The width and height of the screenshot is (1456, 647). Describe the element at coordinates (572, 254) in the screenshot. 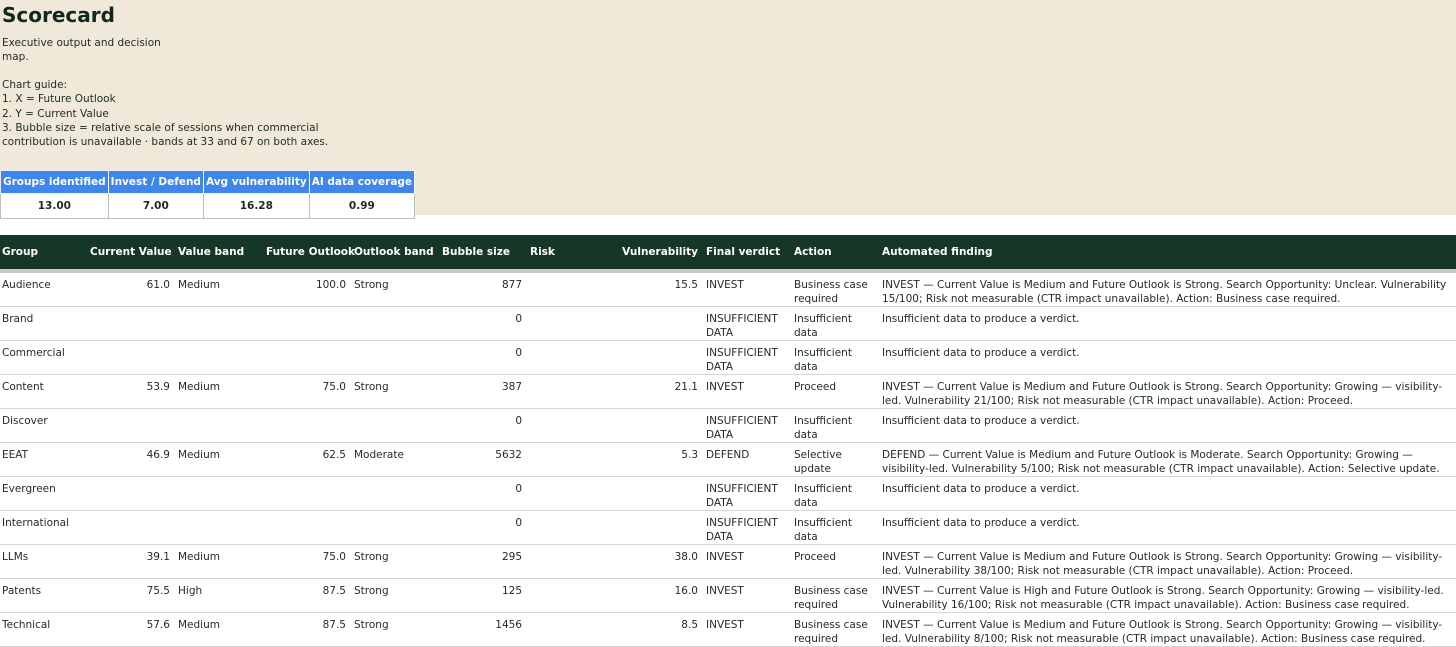

I see `column-header-risk: Risk` at that location.